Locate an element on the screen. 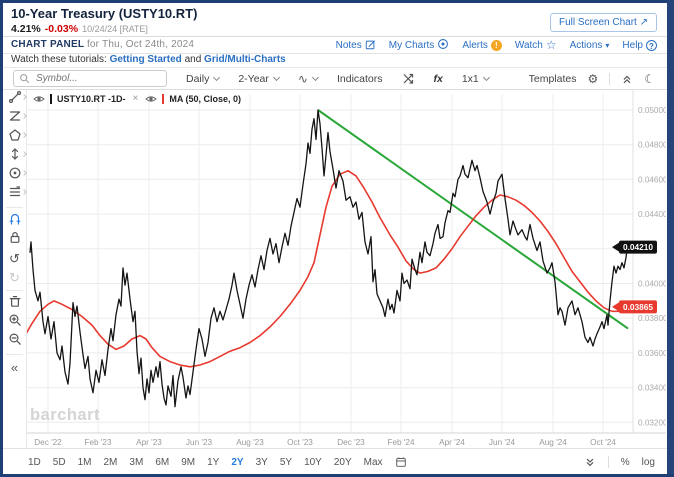 This screenshot has height=477, width=674. panel-link-help: Help? is located at coordinates (639, 45).